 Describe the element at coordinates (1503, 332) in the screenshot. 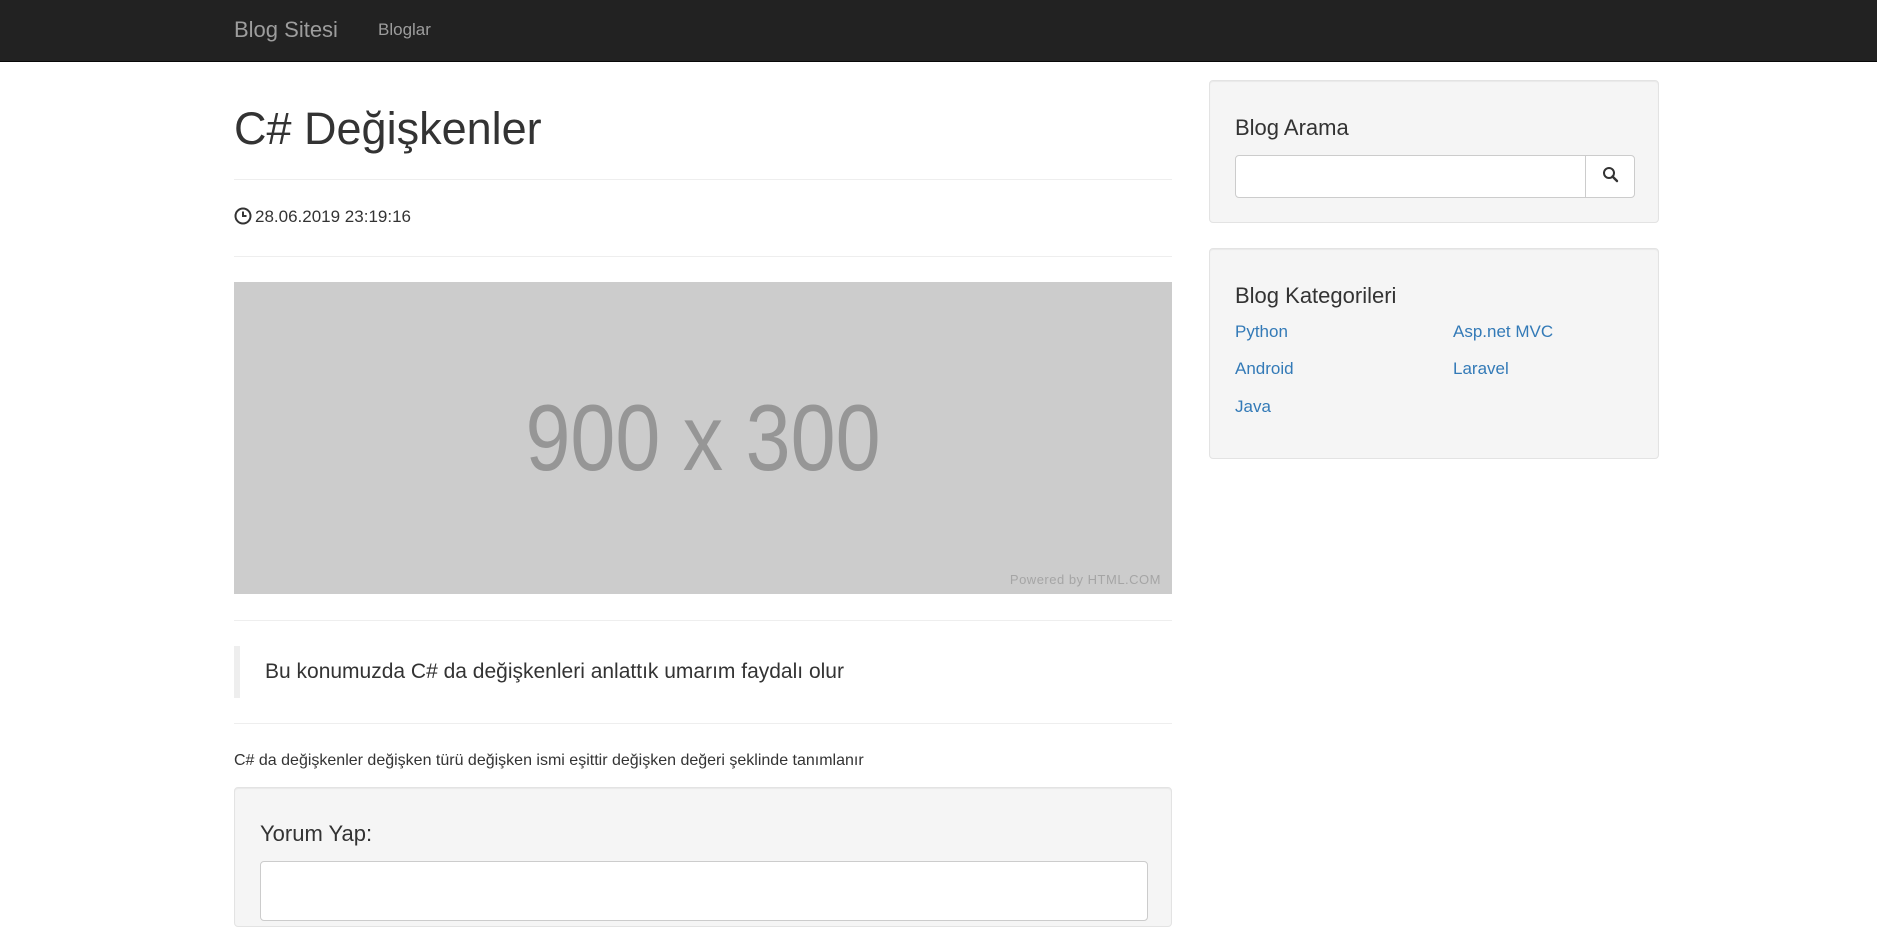

I see `category-link: Asp.net MVC` at that location.